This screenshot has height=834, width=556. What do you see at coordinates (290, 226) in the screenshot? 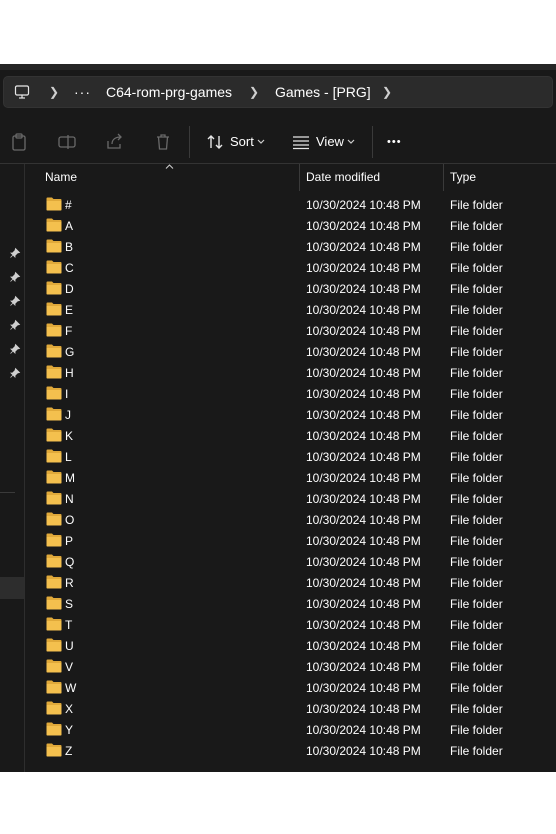
I see `table-row: A 10/30/2024 10:48 PM File folder` at bounding box center [290, 226].